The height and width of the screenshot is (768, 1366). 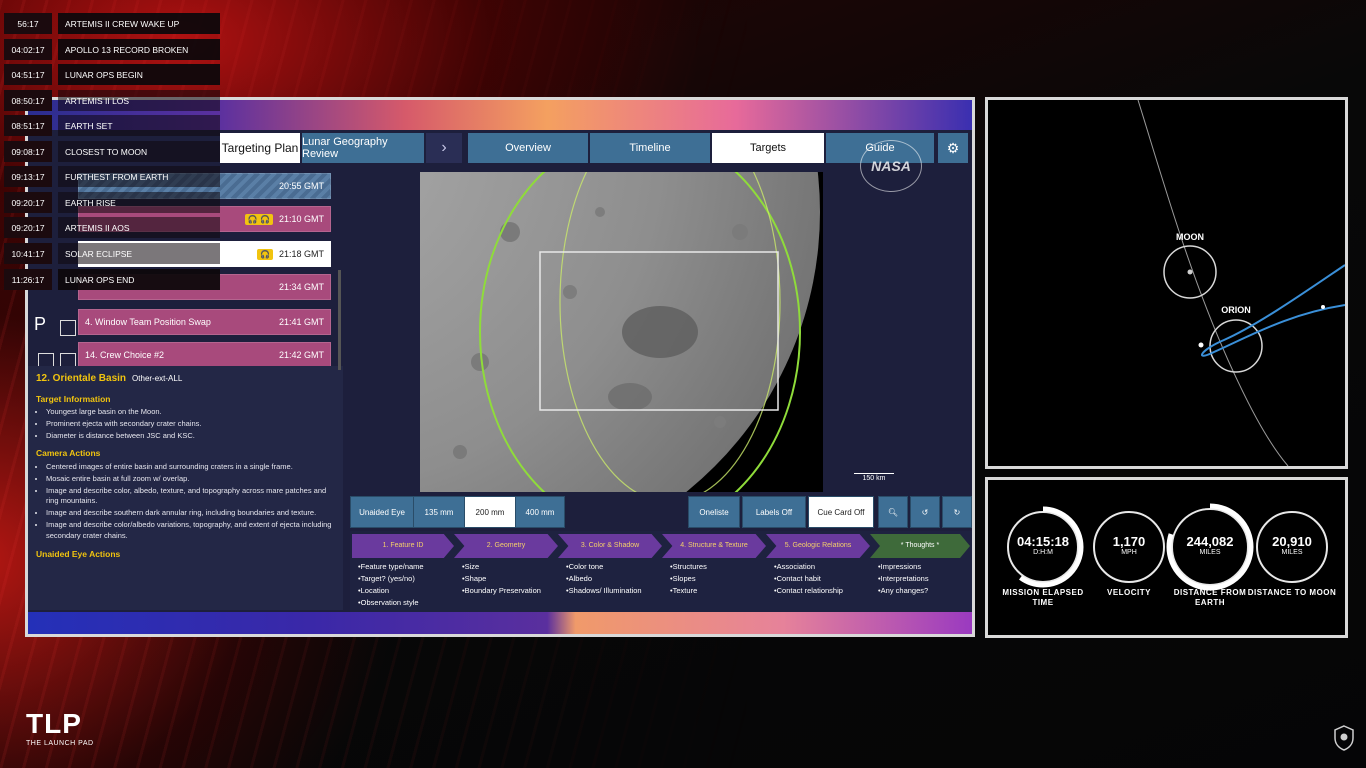 I want to click on event-time: 56:17, so click(x=28, y=23).